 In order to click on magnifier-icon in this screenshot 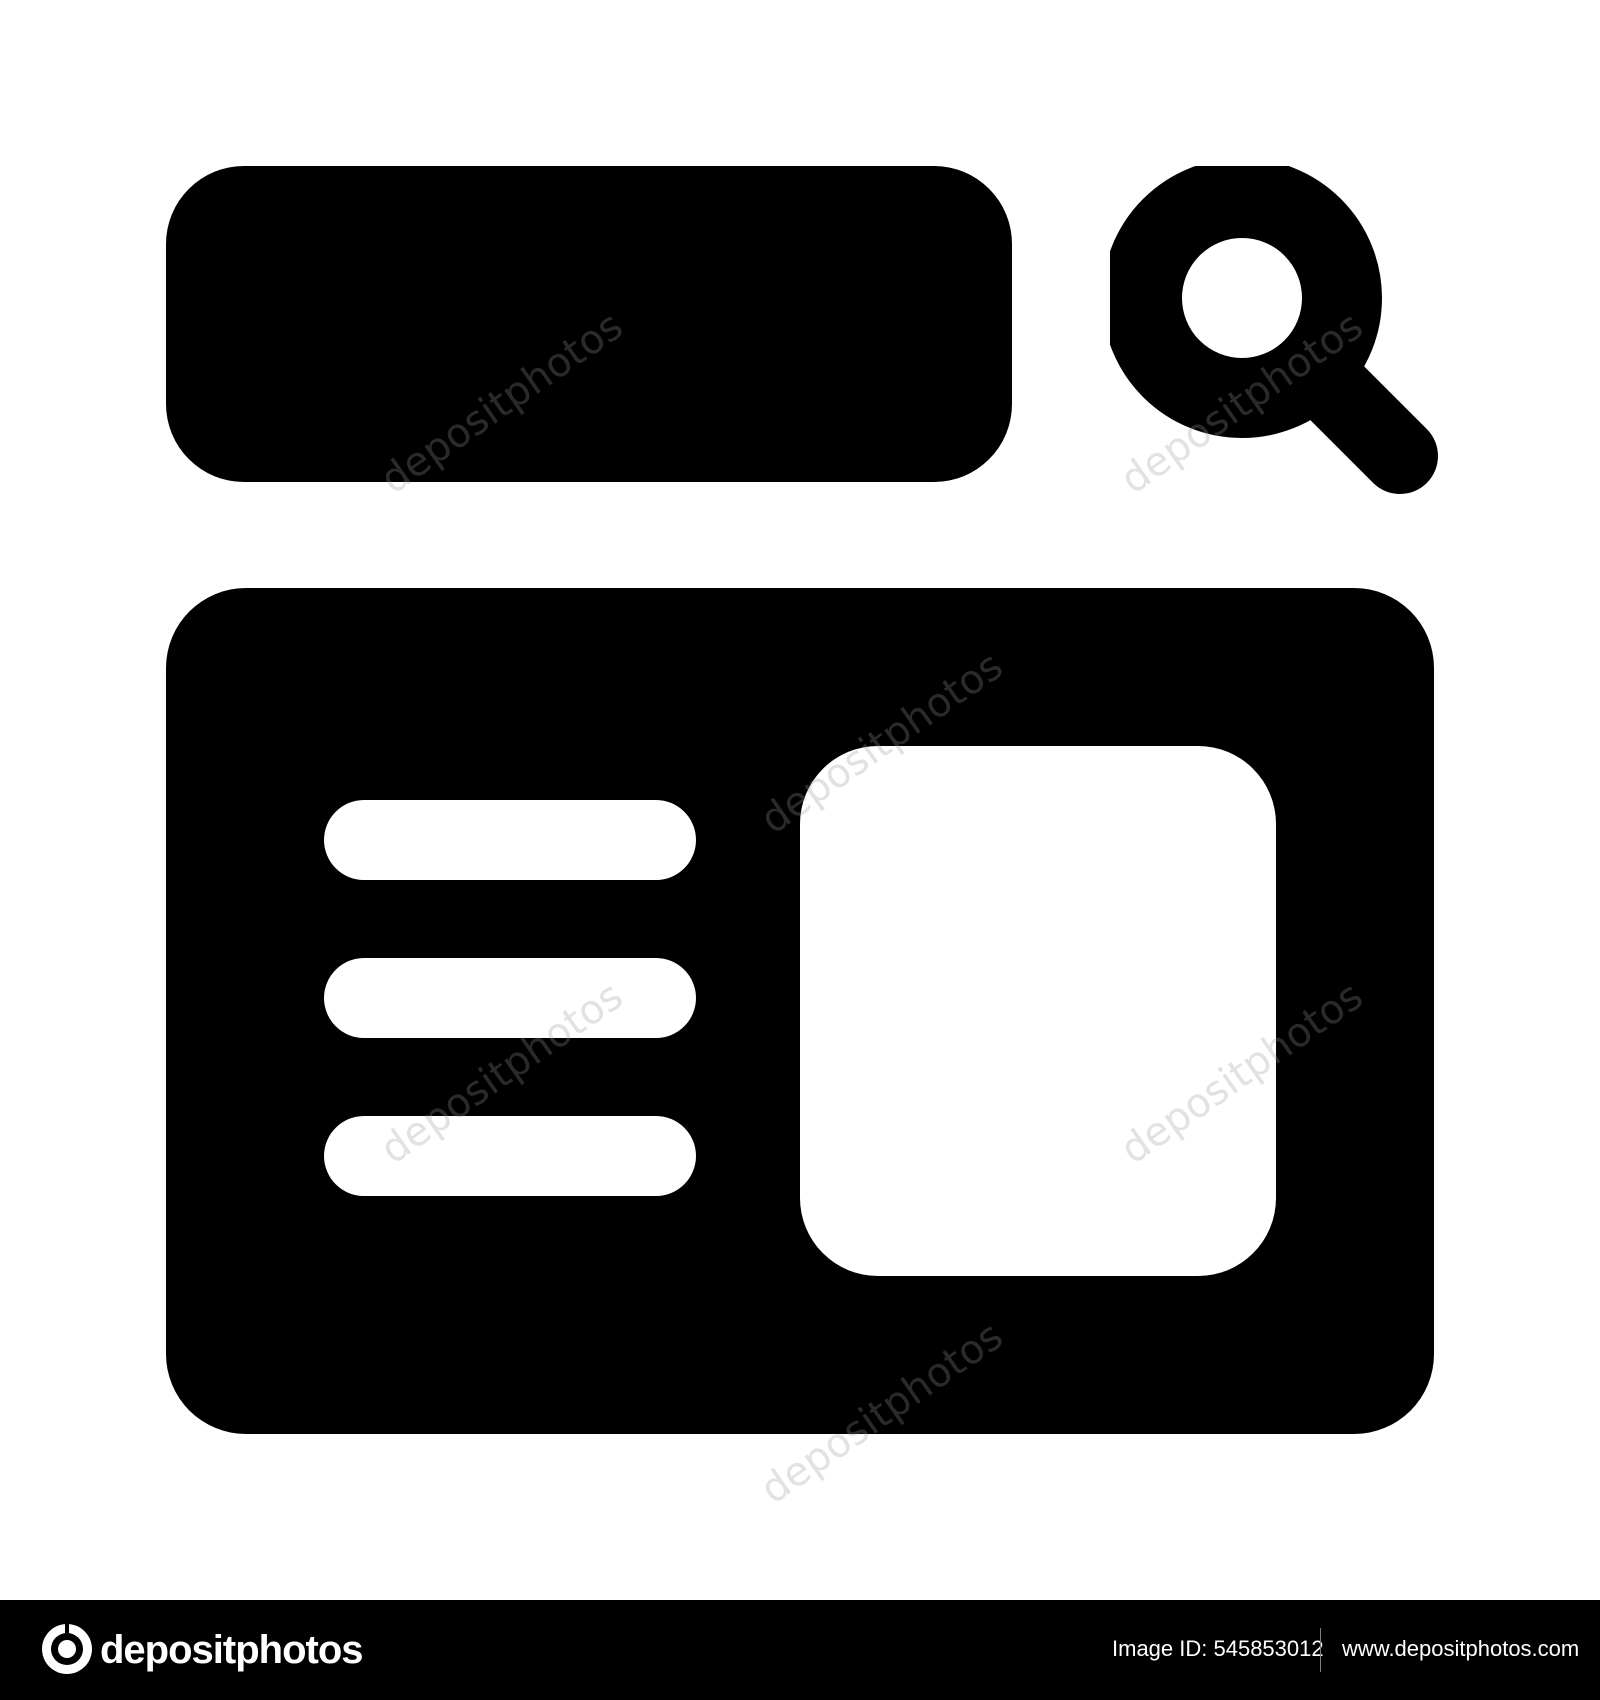, I will do `click(1274, 330)`.